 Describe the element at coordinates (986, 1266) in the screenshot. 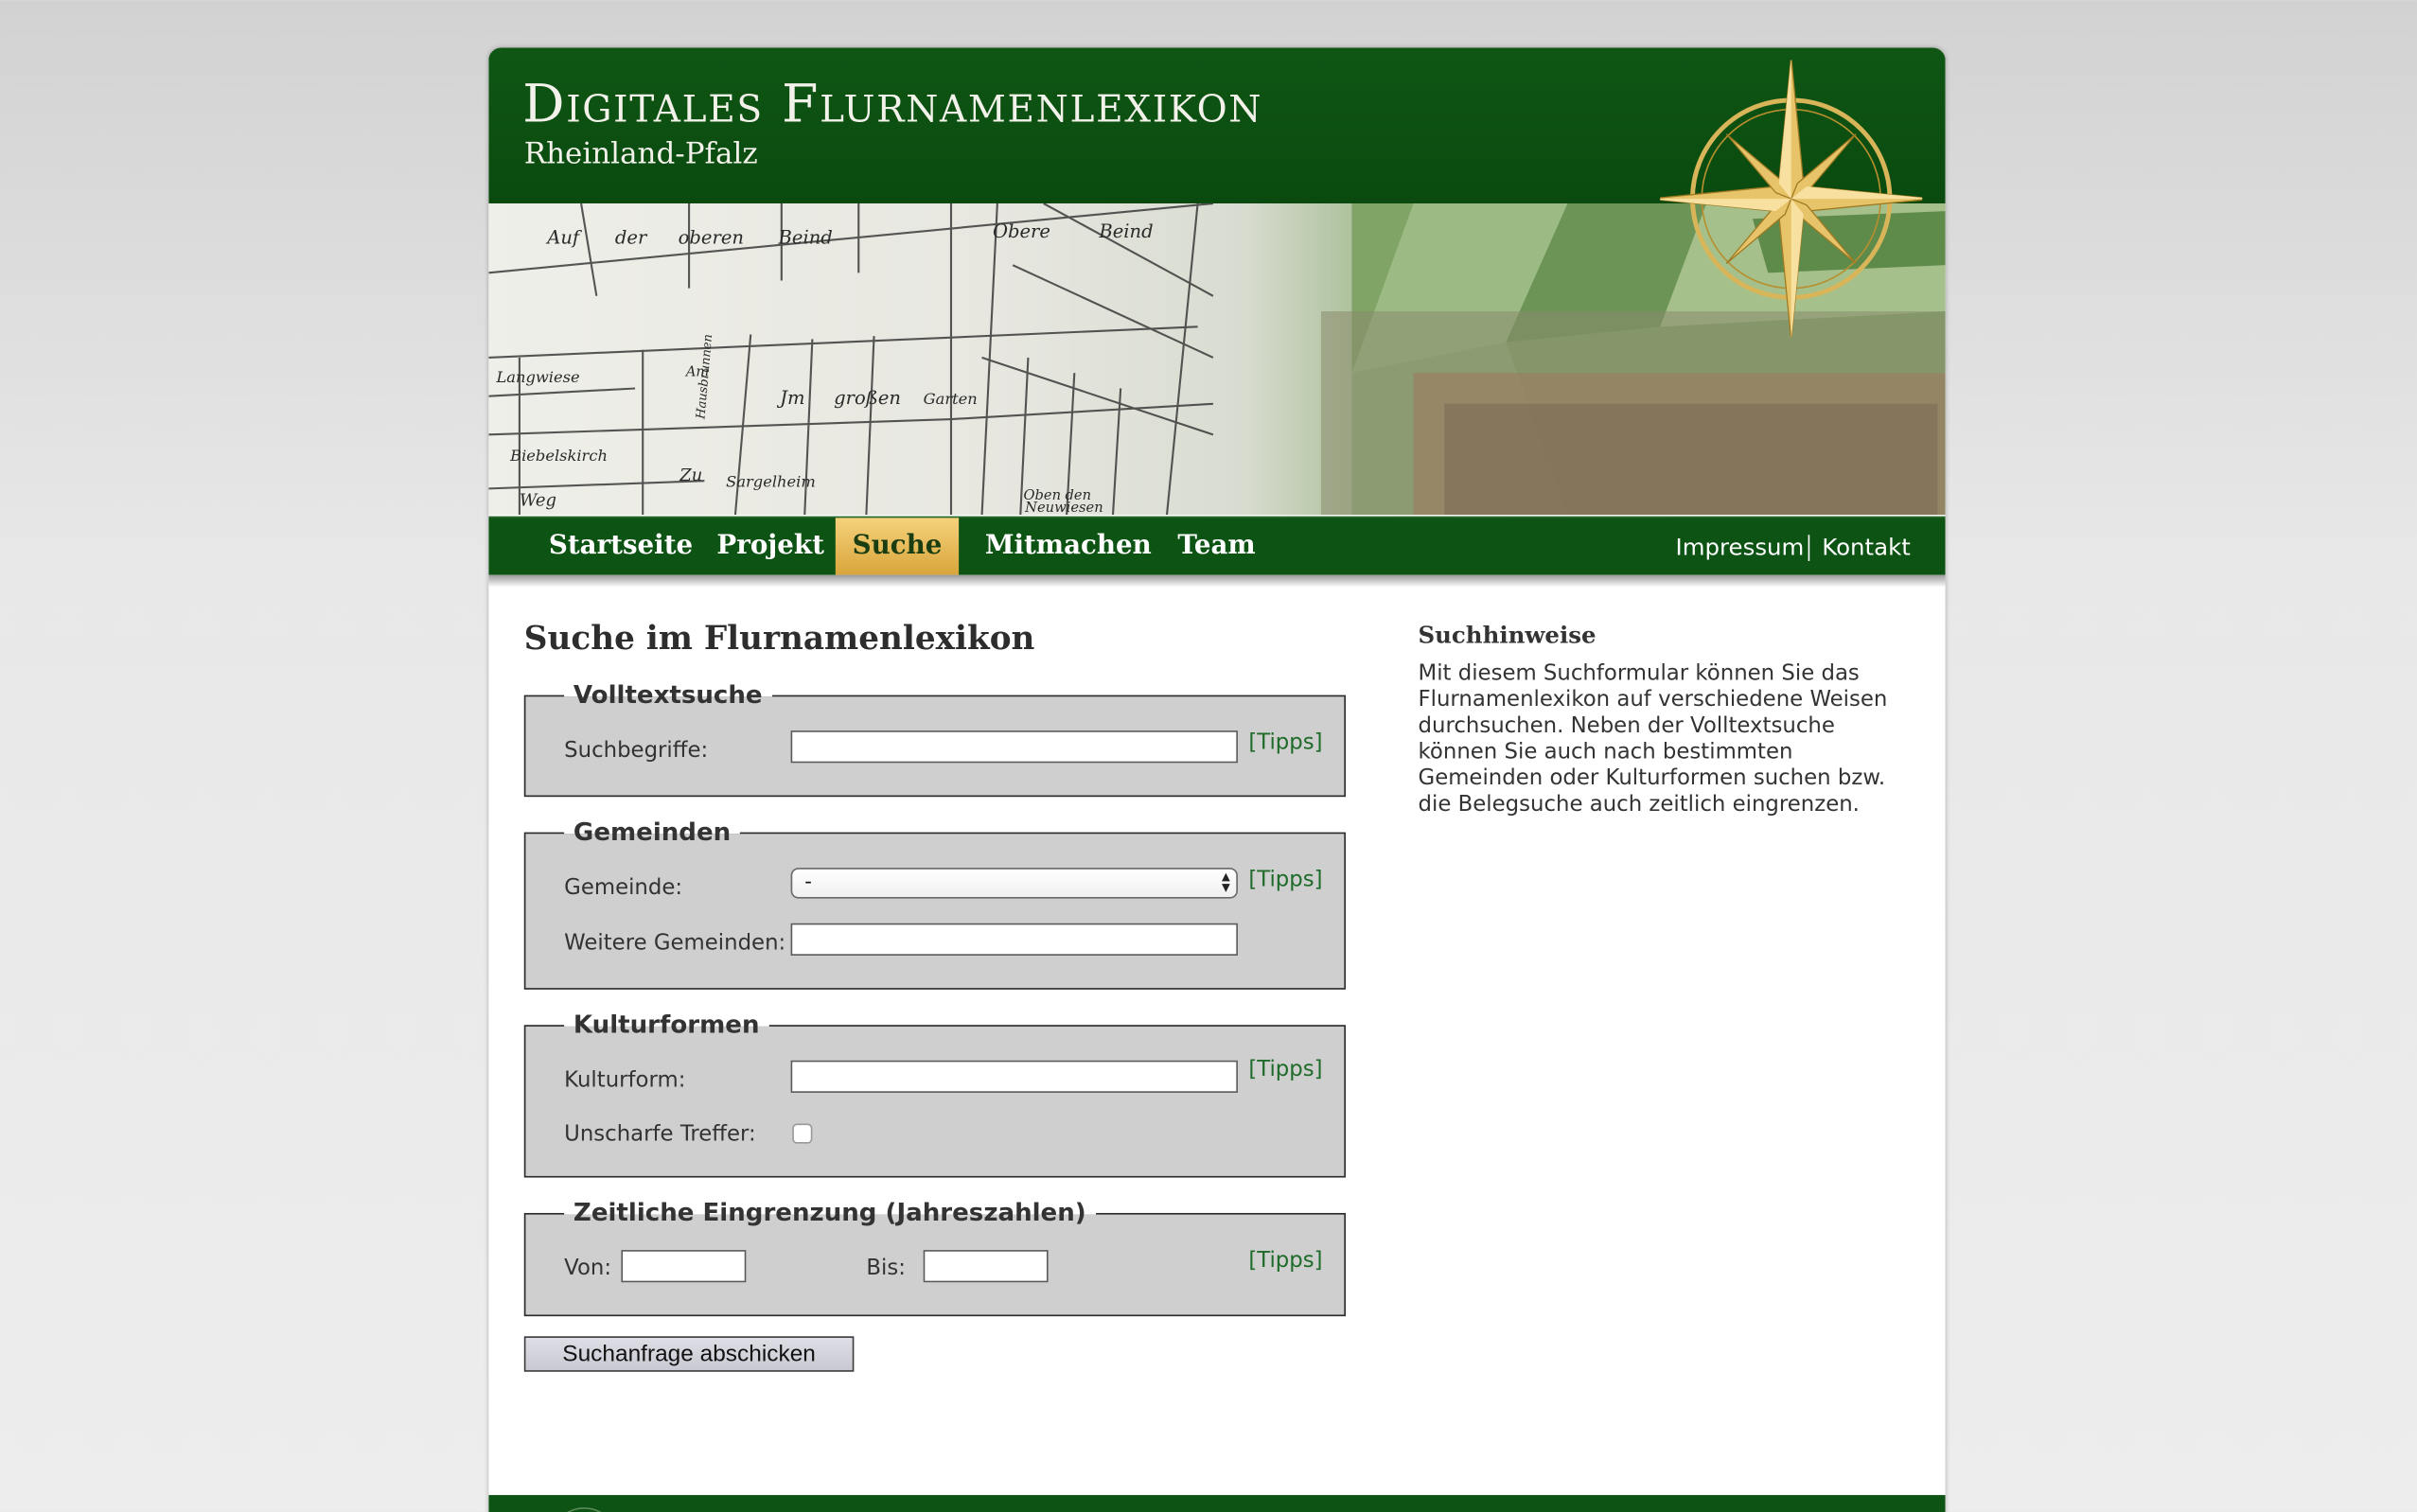

I see `bis-input` at that location.